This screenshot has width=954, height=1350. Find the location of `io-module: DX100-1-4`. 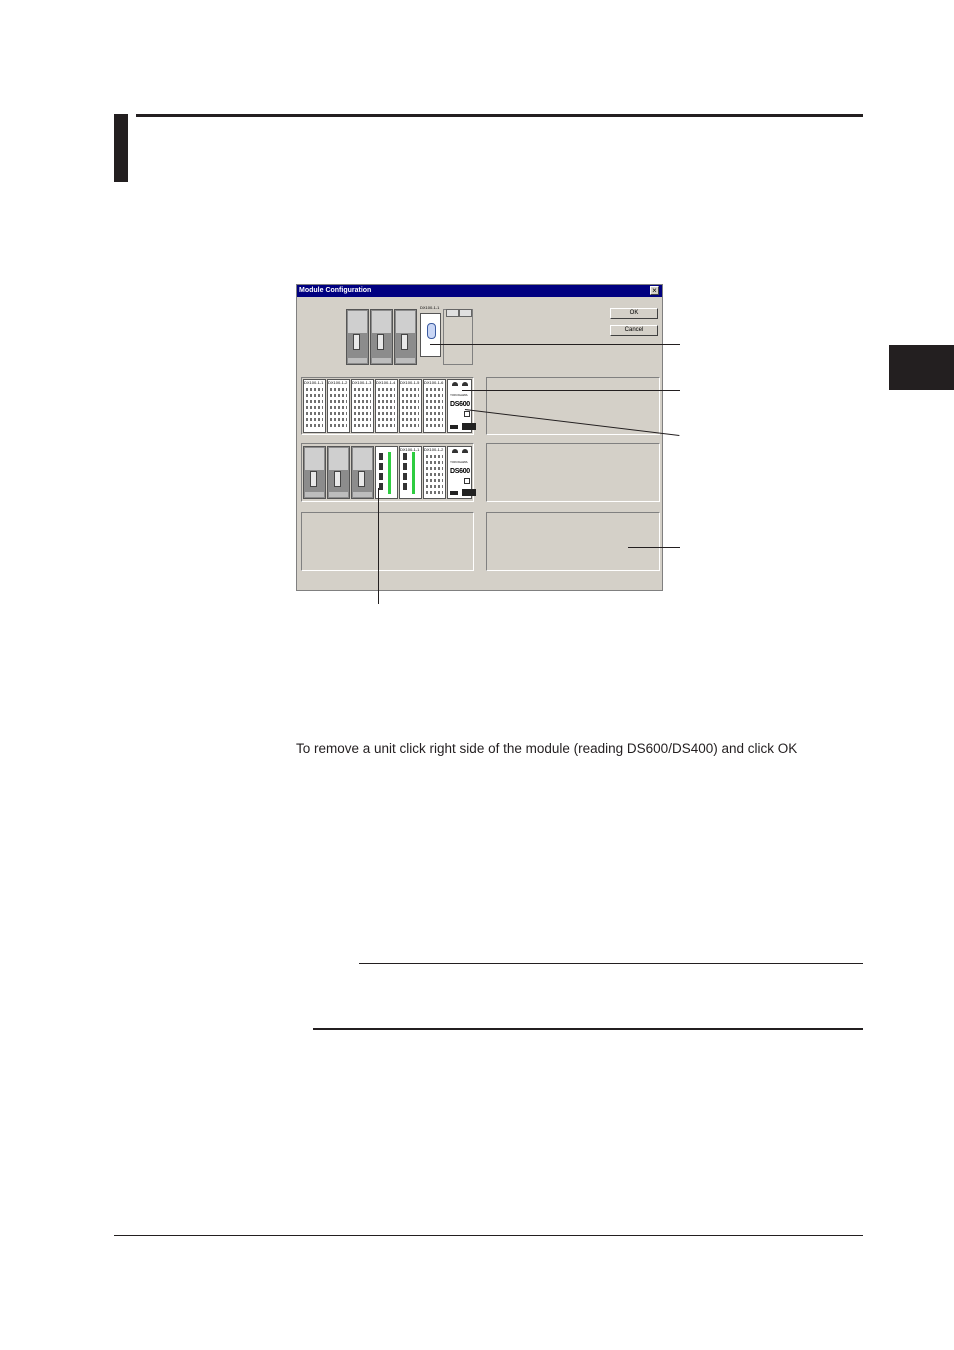

io-module: DX100-1-4 is located at coordinates (386, 406).